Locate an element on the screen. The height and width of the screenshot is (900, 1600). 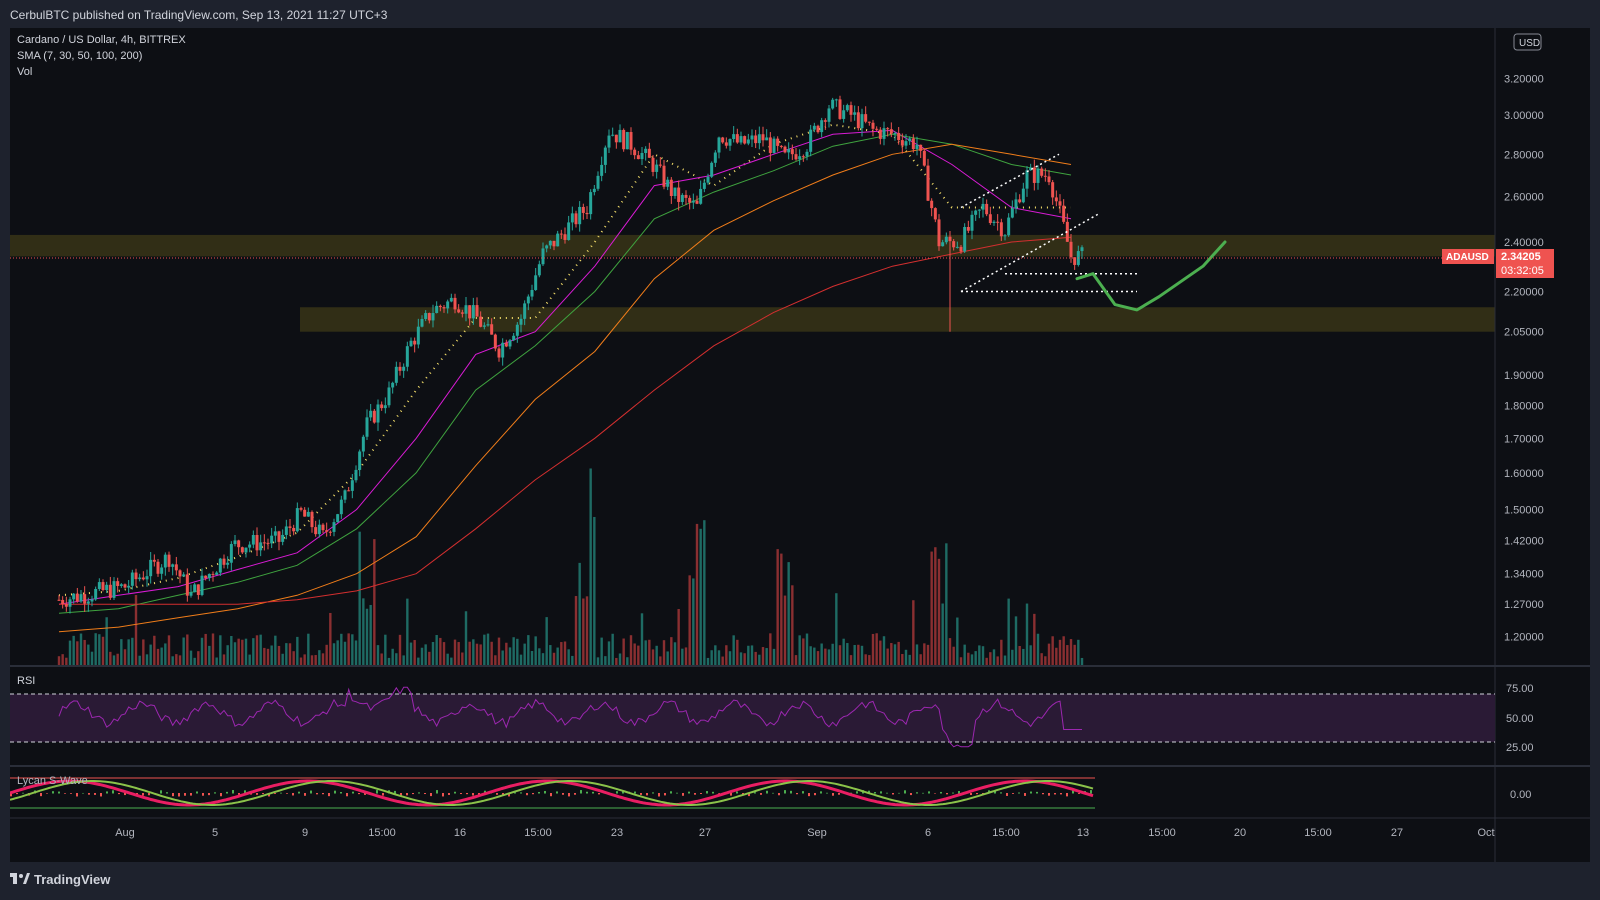
price-label: 2.05000 is located at coordinates (1524, 333).